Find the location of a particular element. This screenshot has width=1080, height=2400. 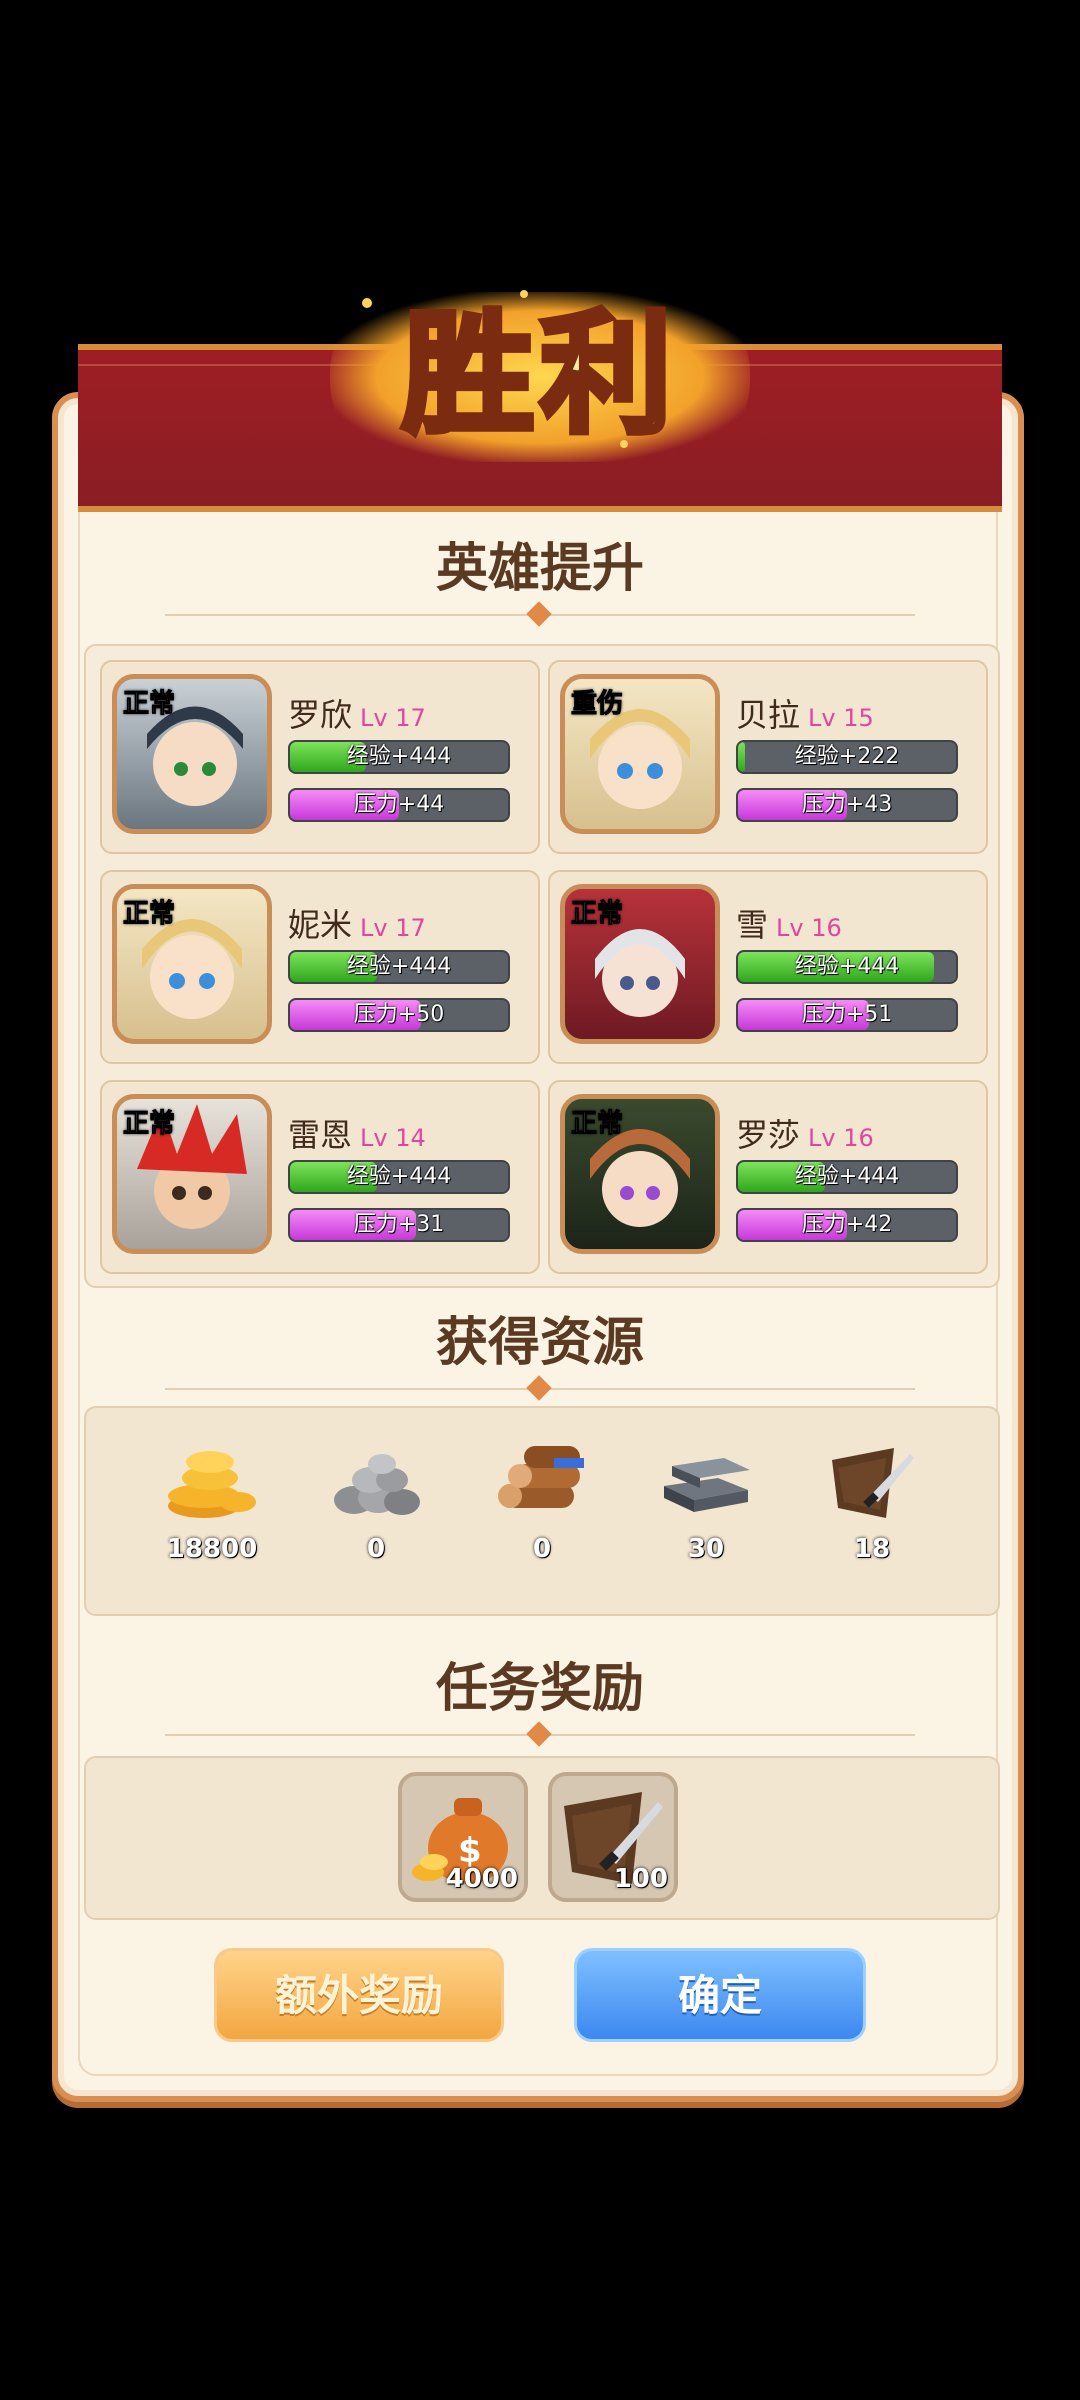

leather-icon is located at coordinates (872, 1481).